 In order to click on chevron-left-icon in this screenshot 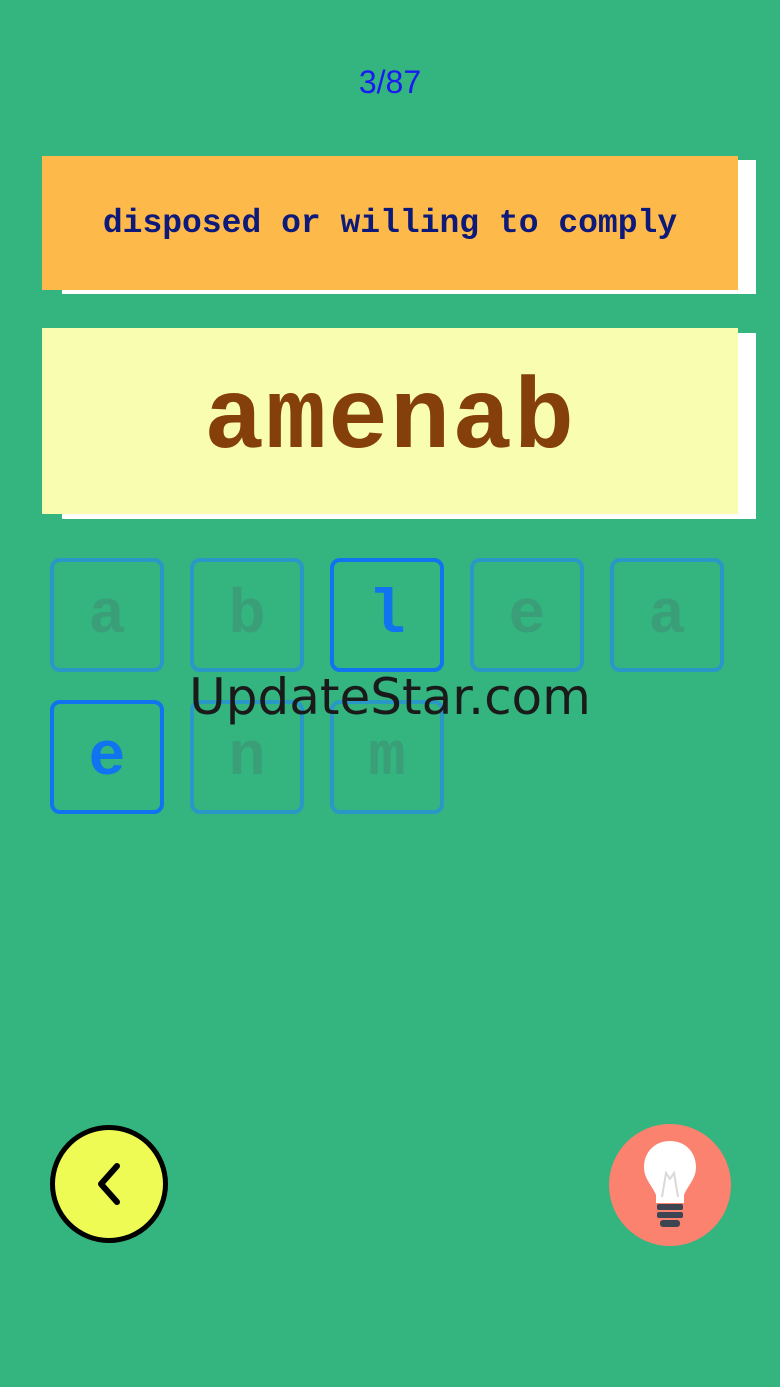, I will do `click(109, 1184)`.